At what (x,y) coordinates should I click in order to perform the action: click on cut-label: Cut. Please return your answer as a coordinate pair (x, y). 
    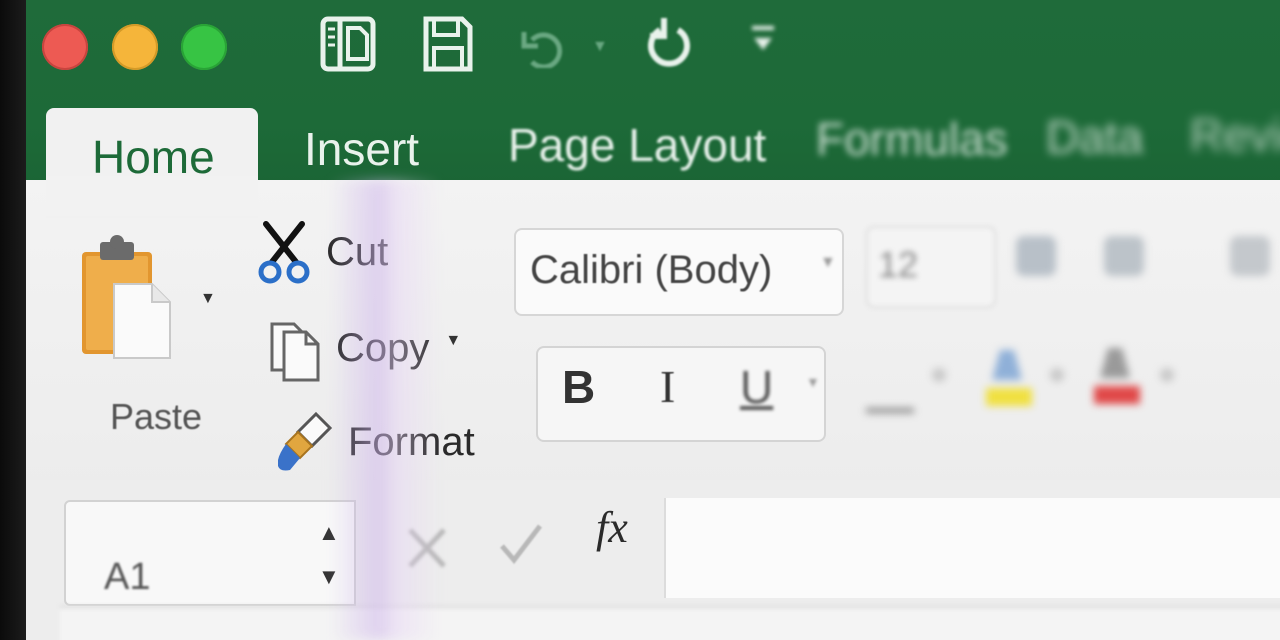
    Looking at the image, I should click on (357, 251).